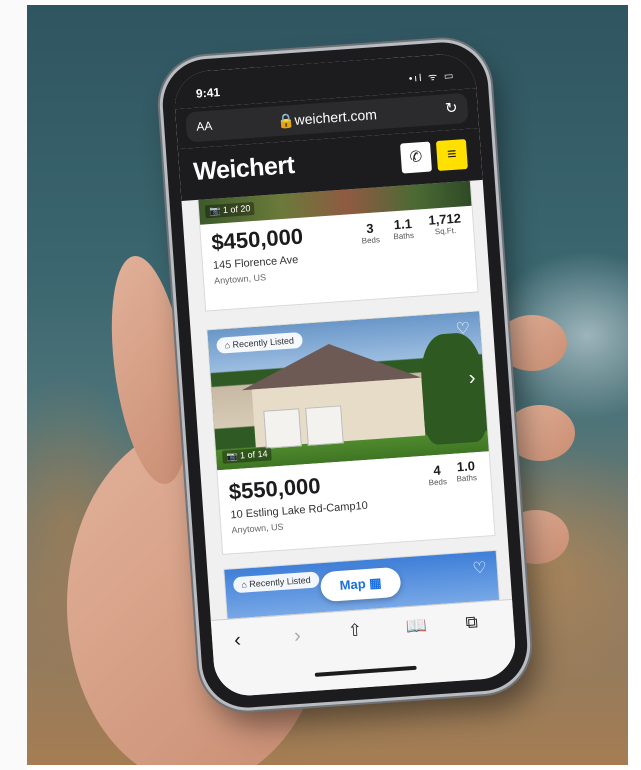 The height and width of the screenshot is (770, 641). I want to click on tabs-icon: ⧉, so click(472, 622).